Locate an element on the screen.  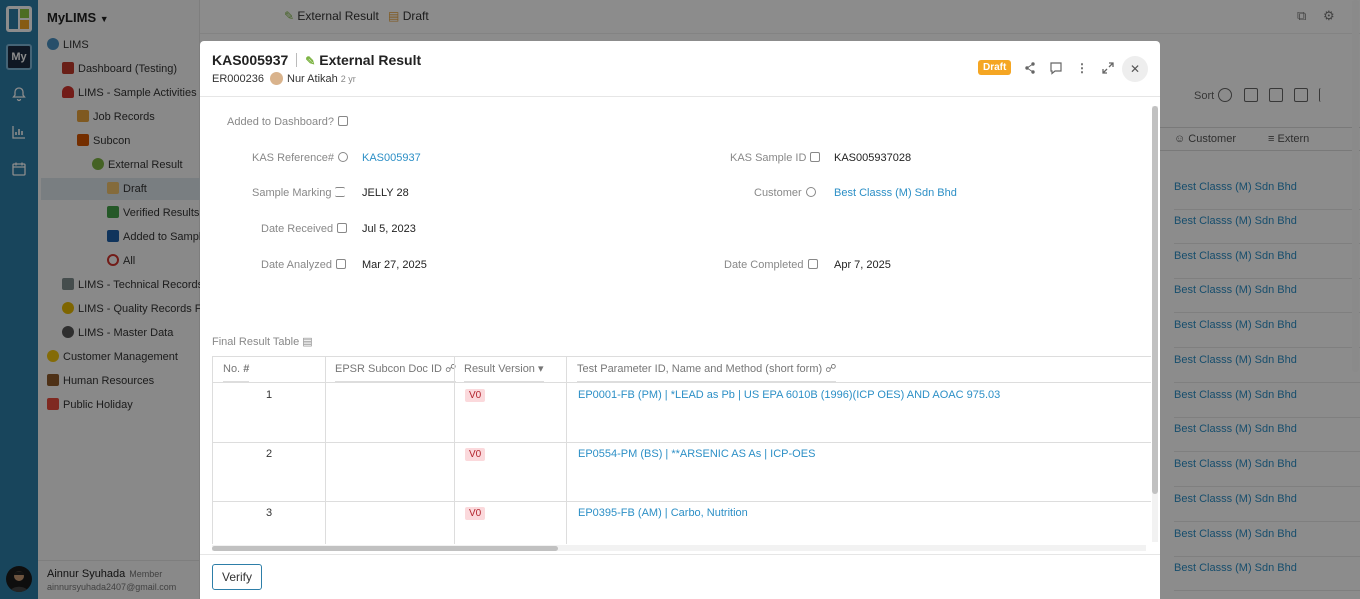
field-label: Date Received is located at coordinates (297, 229).